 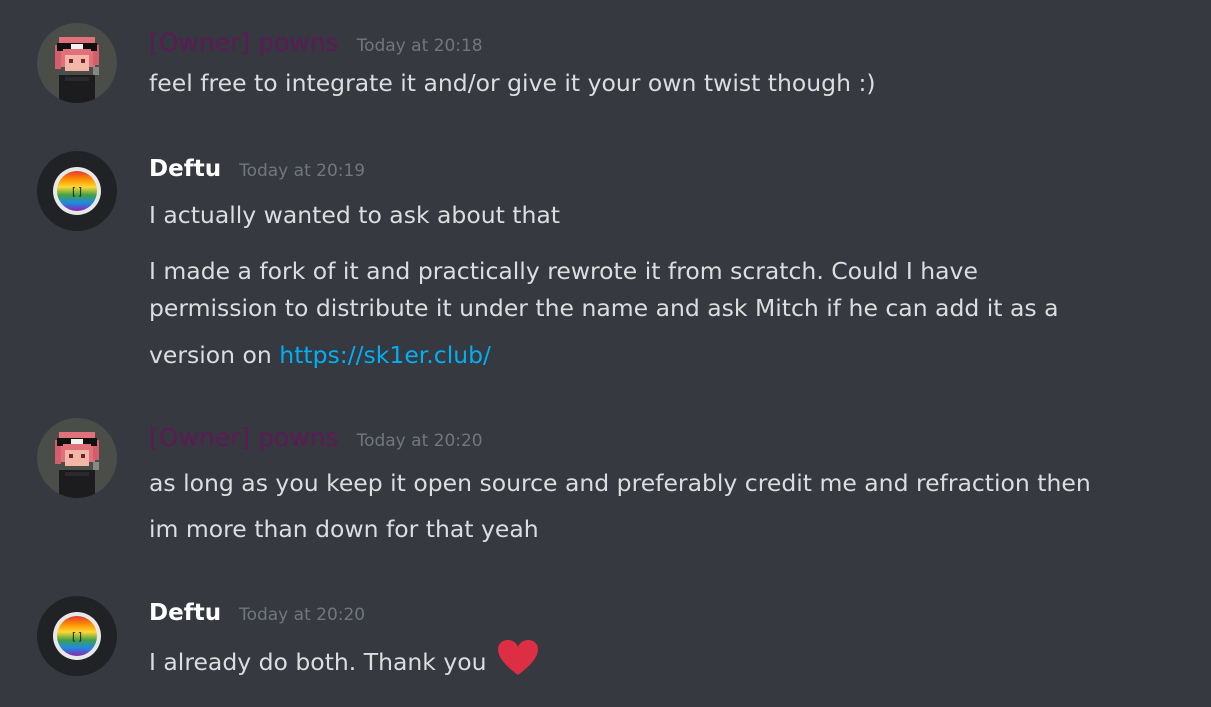 I want to click on sk1er-link: https://sk1er.club/, so click(x=385, y=355).